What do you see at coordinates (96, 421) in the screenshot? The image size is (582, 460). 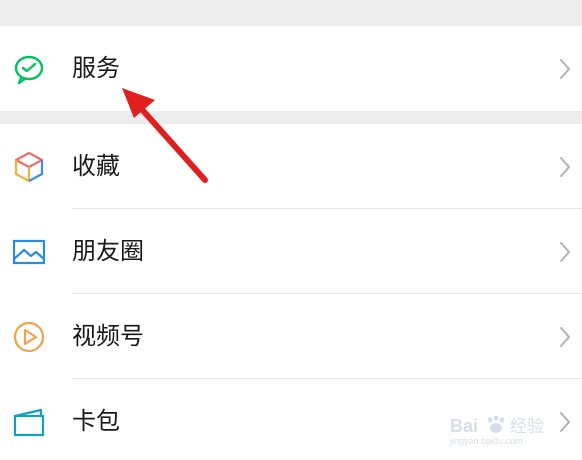 I see `menu-row-label: 卡包` at bounding box center [96, 421].